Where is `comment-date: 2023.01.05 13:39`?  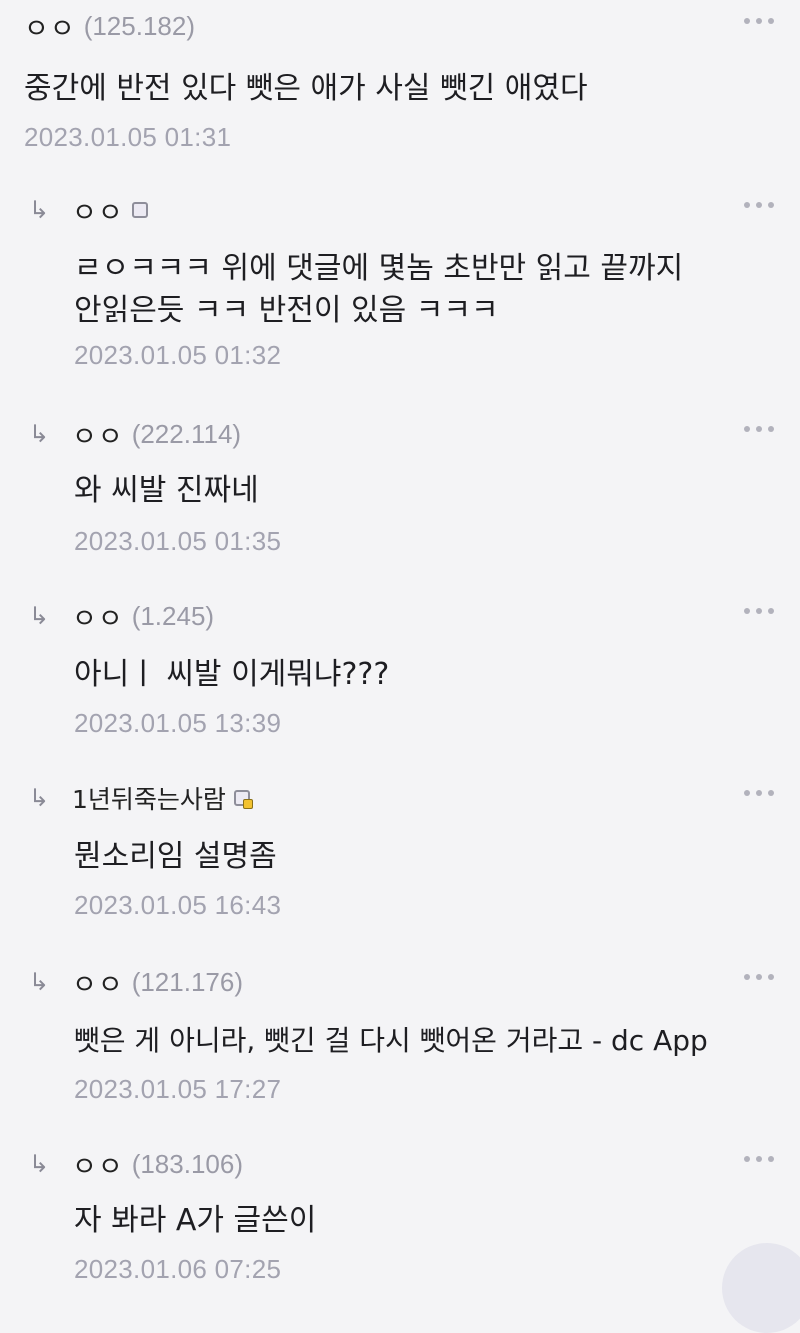
comment-date: 2023.01.05 13:39 is located at coordinates (178, 723).